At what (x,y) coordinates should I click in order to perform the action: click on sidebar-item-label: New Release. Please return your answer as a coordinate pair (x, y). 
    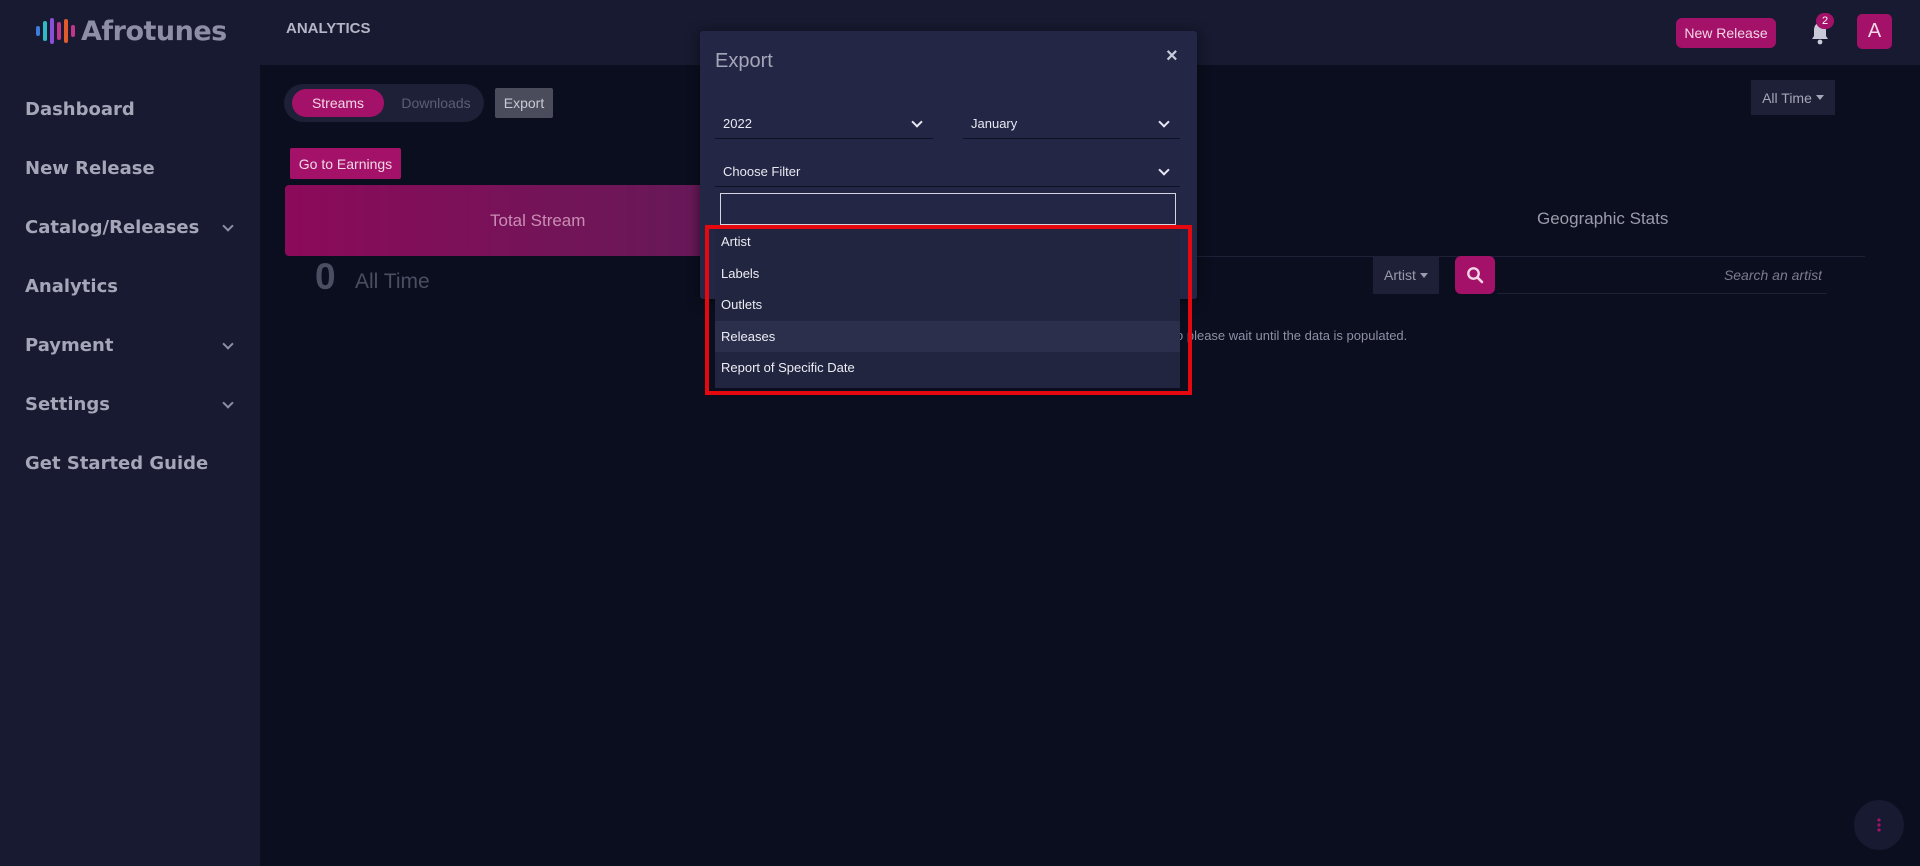
    Looking at the image, I should click on (90, 168).